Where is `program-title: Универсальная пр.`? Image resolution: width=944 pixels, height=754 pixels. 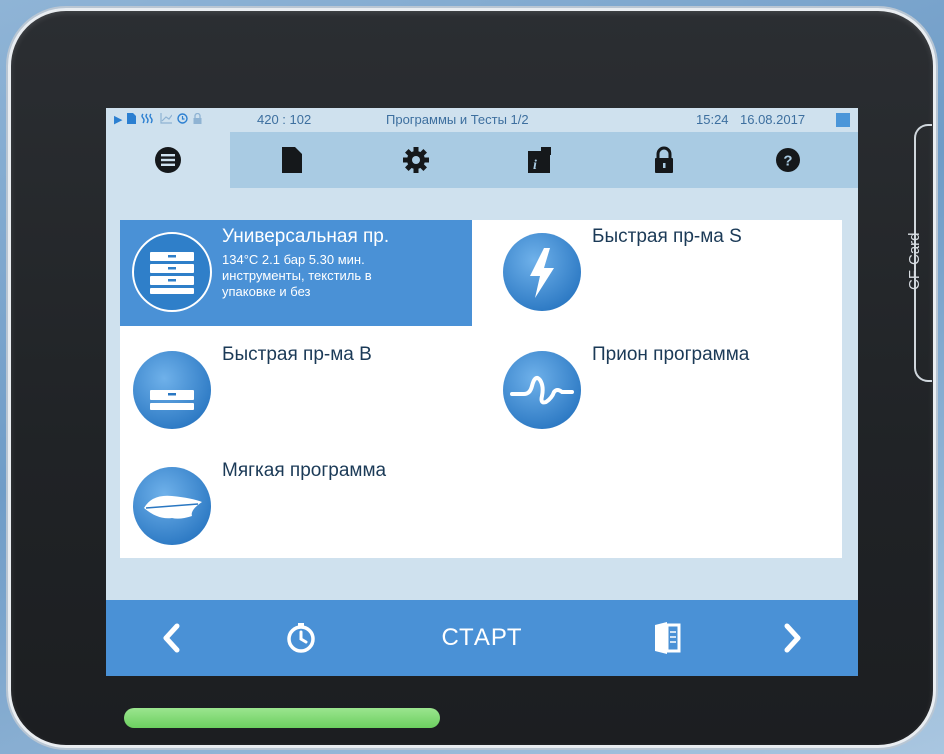
program-title: Универсальная пр. is located at coordinates (306, 236).